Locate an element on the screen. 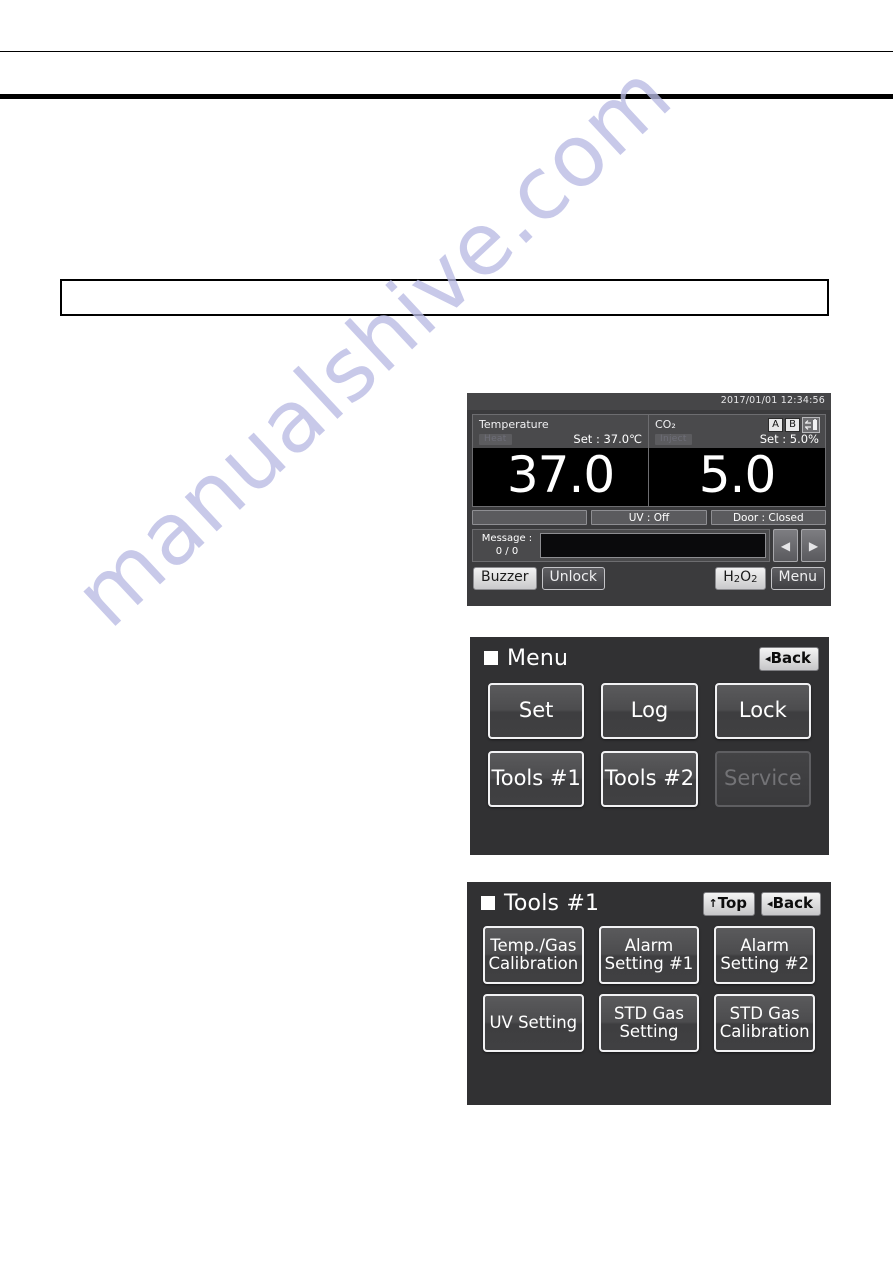 This screenshot has height=1263, width=893. line-2: Setting is located at coordinates (649, 1031).